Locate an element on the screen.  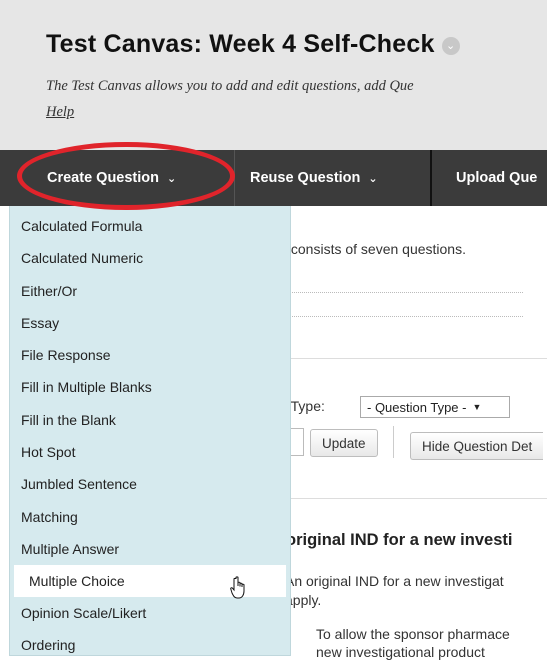
dropdown-arrow-icon: ▼ is located at coordinates (477, 407).